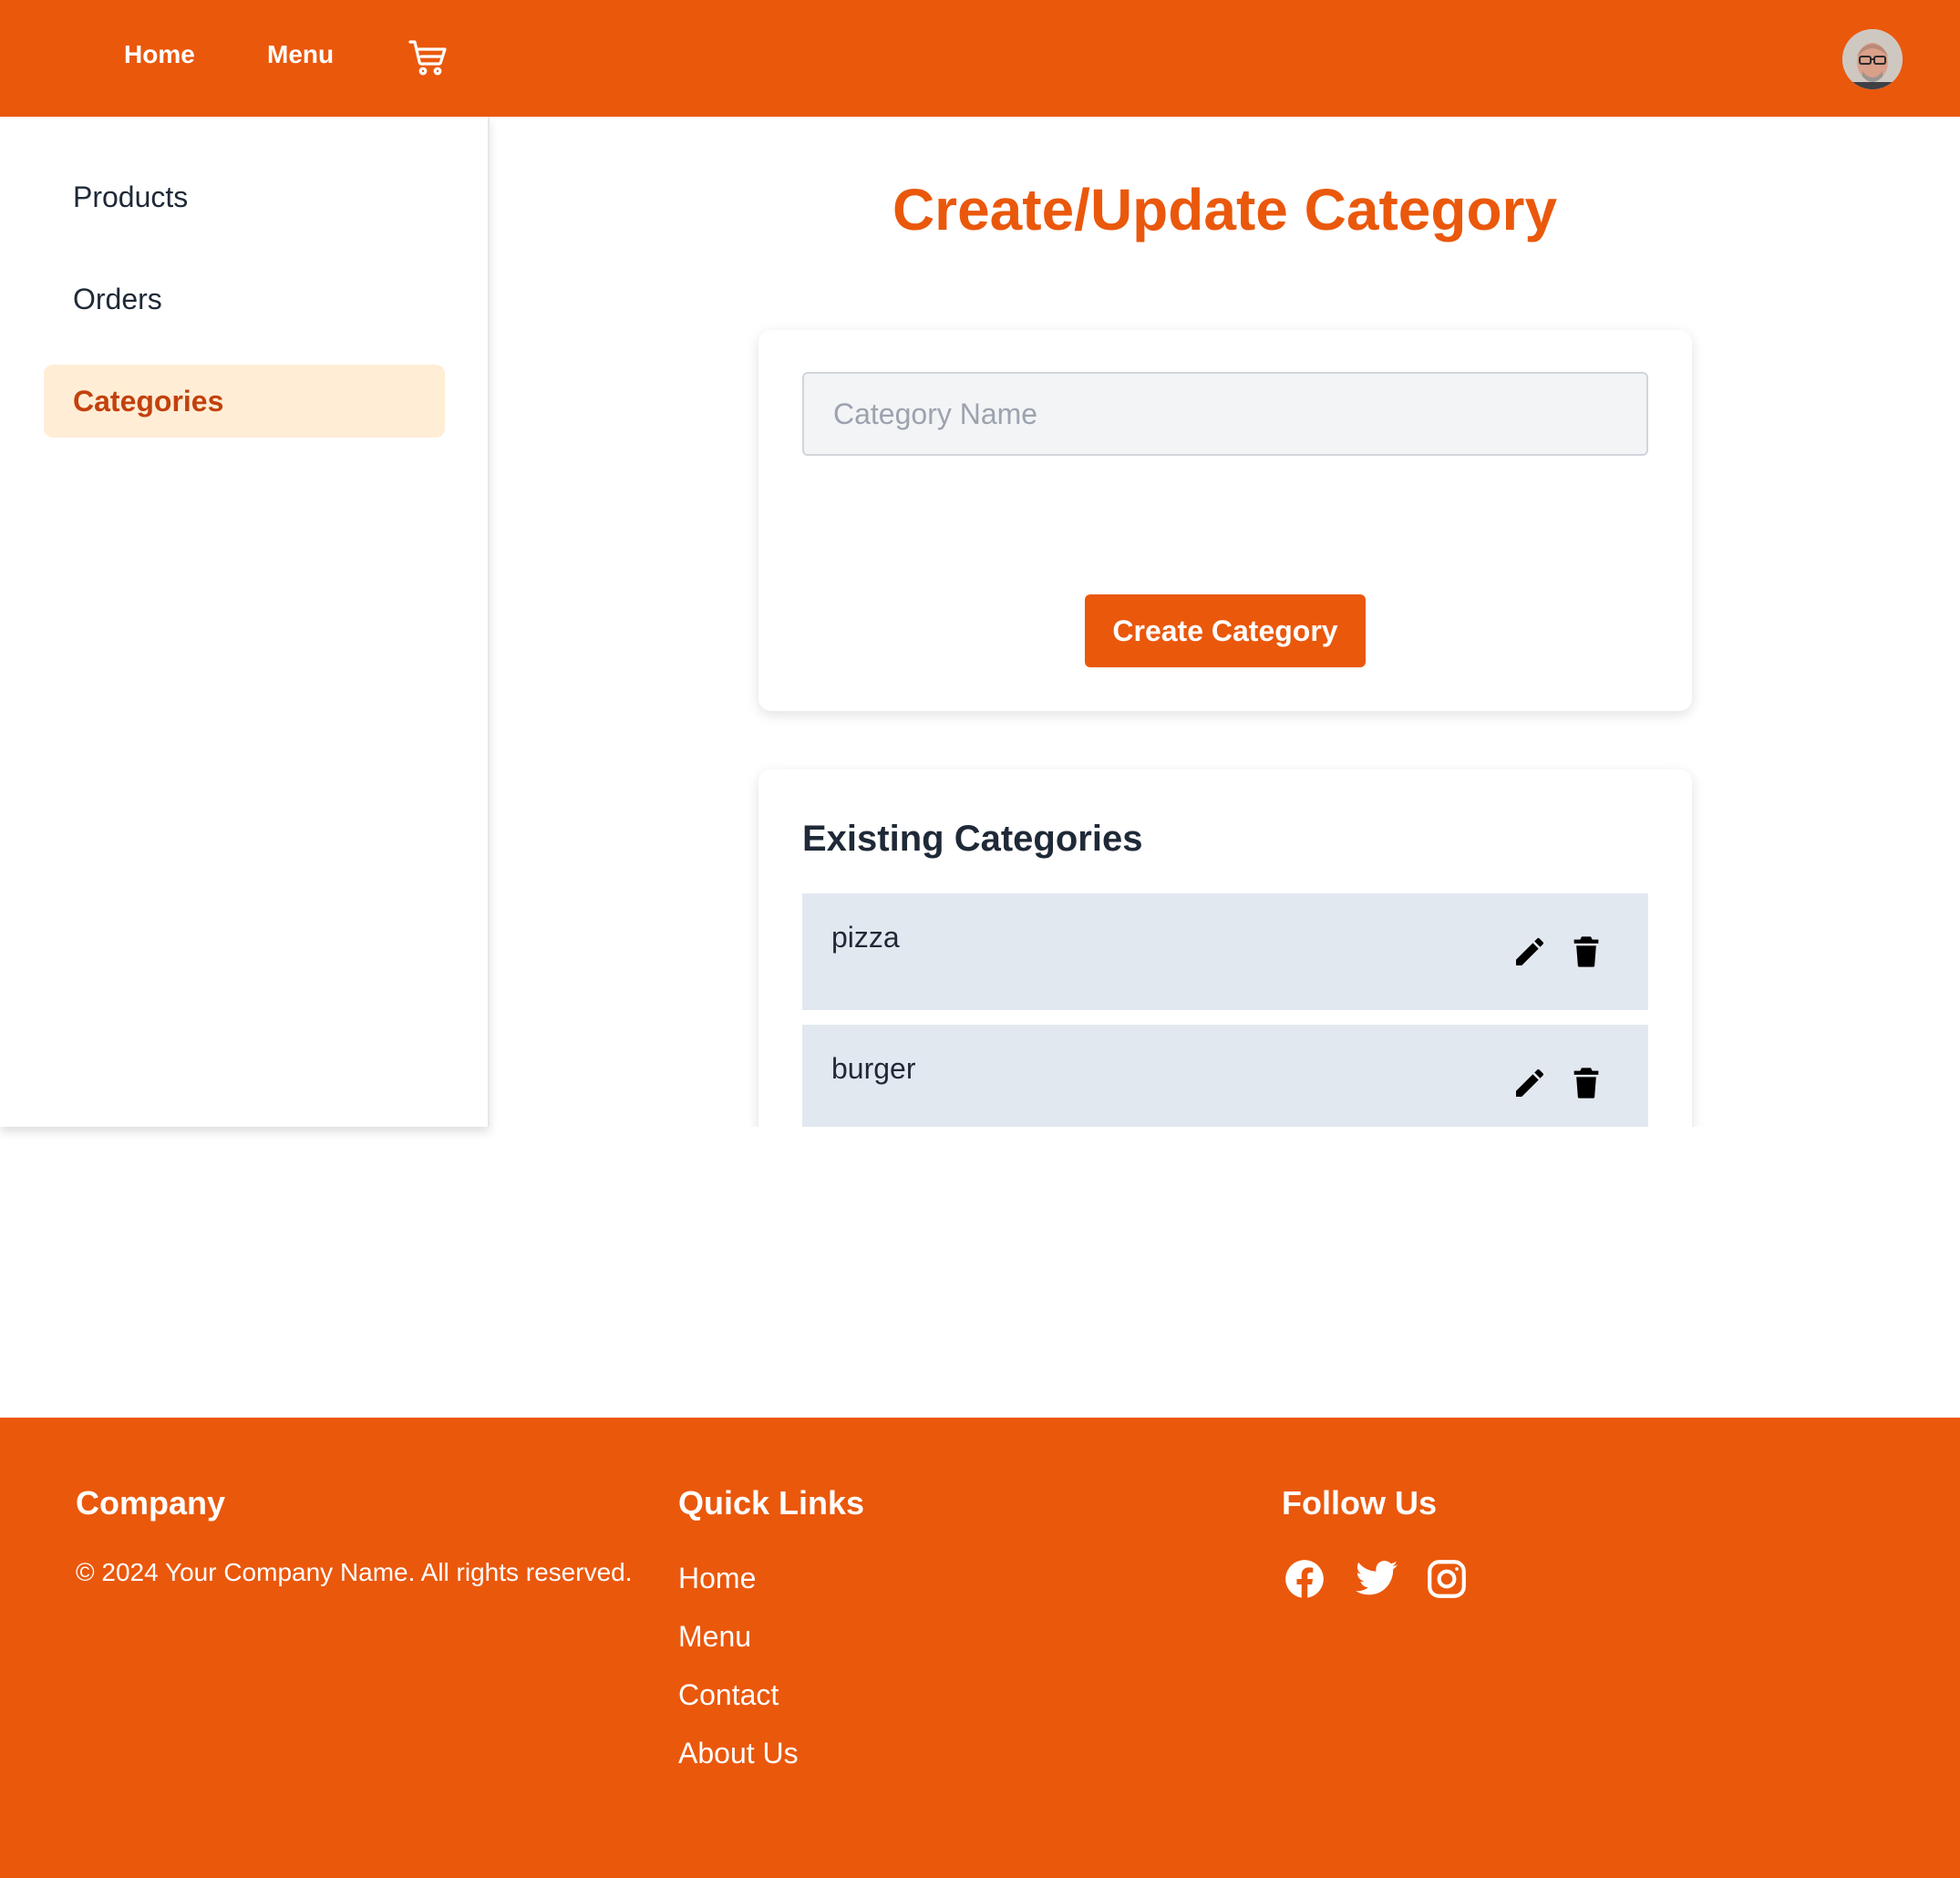 The image size is (1960, 1878). What do you see at coordinates (1359, 1503) in the screenshot?
I see `footer-follow-heading: Follow Us` at bounding box center [1359, 1503].